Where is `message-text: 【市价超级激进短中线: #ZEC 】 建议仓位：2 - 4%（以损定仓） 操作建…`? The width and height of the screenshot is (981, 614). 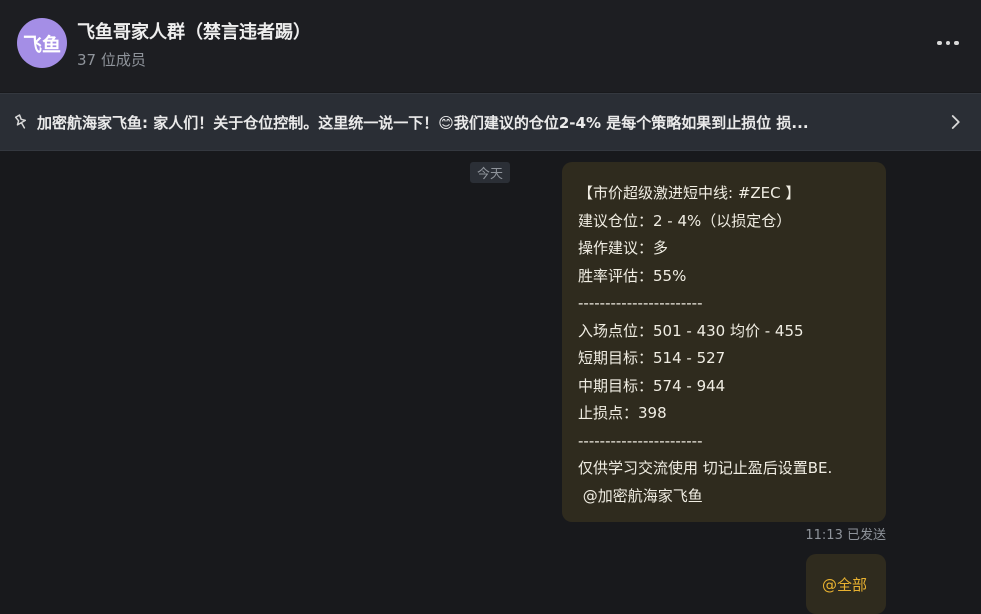
message-text: 【市价超级激进短中线: #ZEC 】 建议仓位：2 - 4%（以损定仓） 操作建… is located at coordinates (705, 344).